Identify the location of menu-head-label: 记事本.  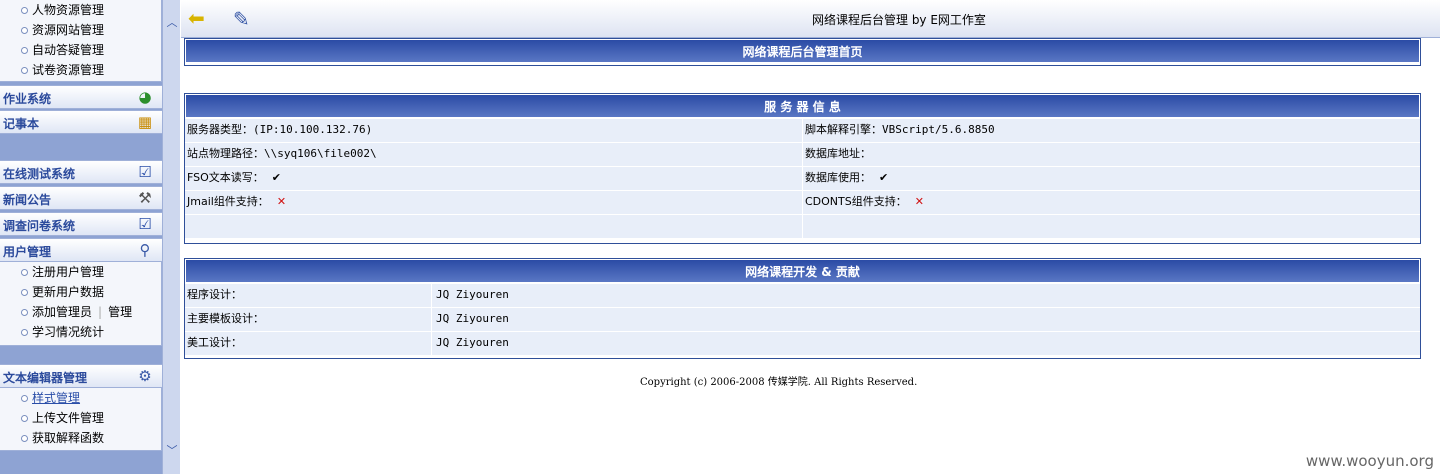
(21, 124).